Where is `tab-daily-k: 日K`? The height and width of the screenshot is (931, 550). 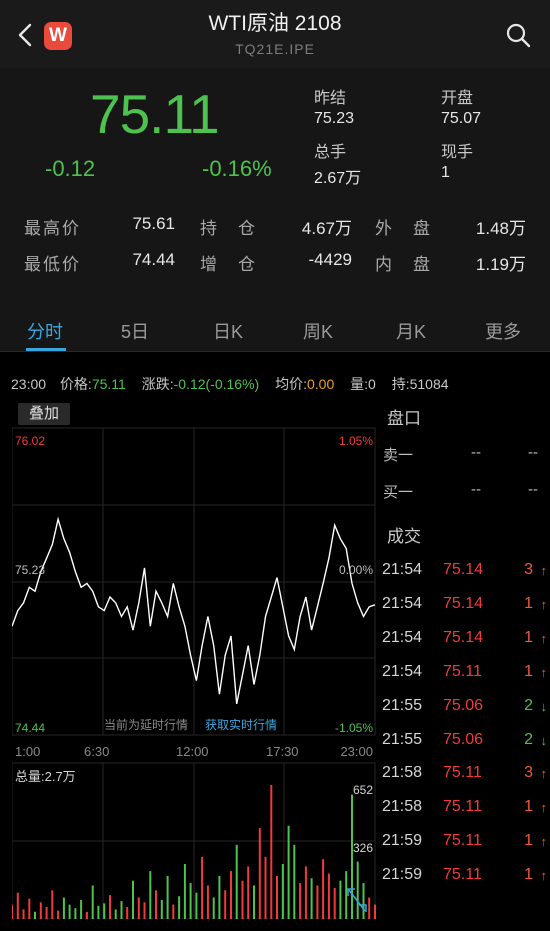
tab-daily-k: 日K is located at coordinates (228, 331).